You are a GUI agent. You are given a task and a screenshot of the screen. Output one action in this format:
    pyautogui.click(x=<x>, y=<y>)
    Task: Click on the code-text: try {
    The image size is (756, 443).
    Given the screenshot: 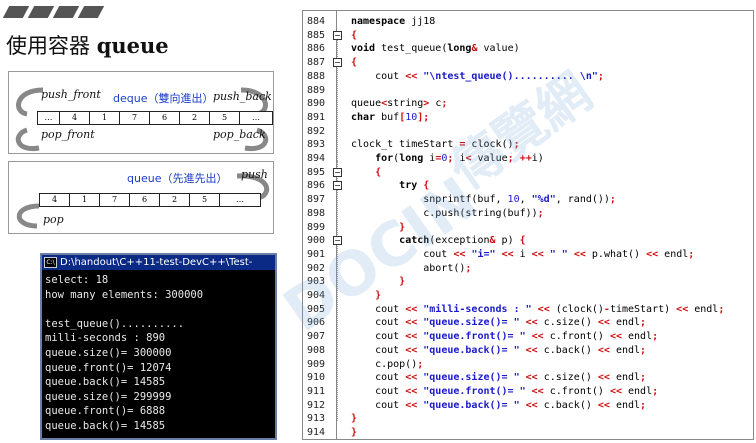 What is the action you would take?
    pyautogui.click(x=414, y=186)
    